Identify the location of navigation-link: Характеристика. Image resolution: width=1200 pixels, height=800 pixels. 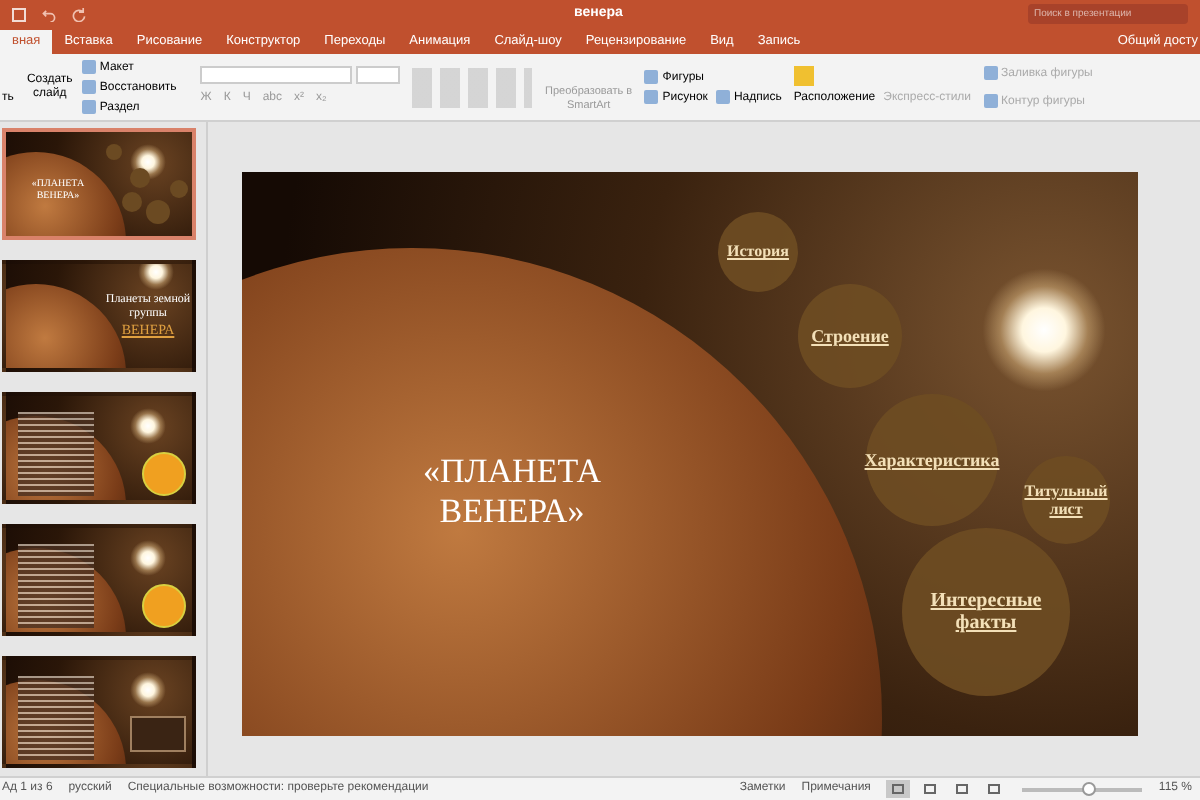
(932, 460).